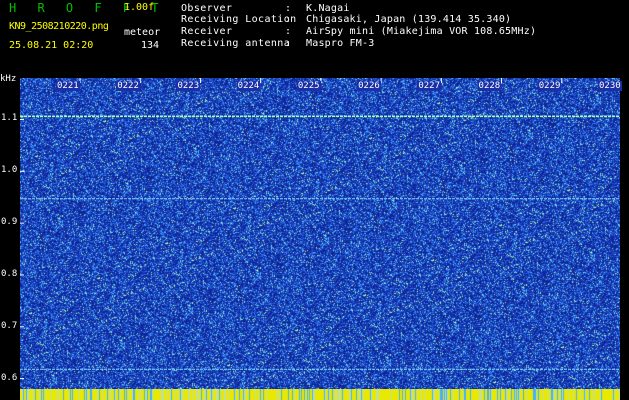  What do you see at coordinates (188, 86) in the screenshot?
I see `x-tick-label: 0223` at bounding box center [188, 86].